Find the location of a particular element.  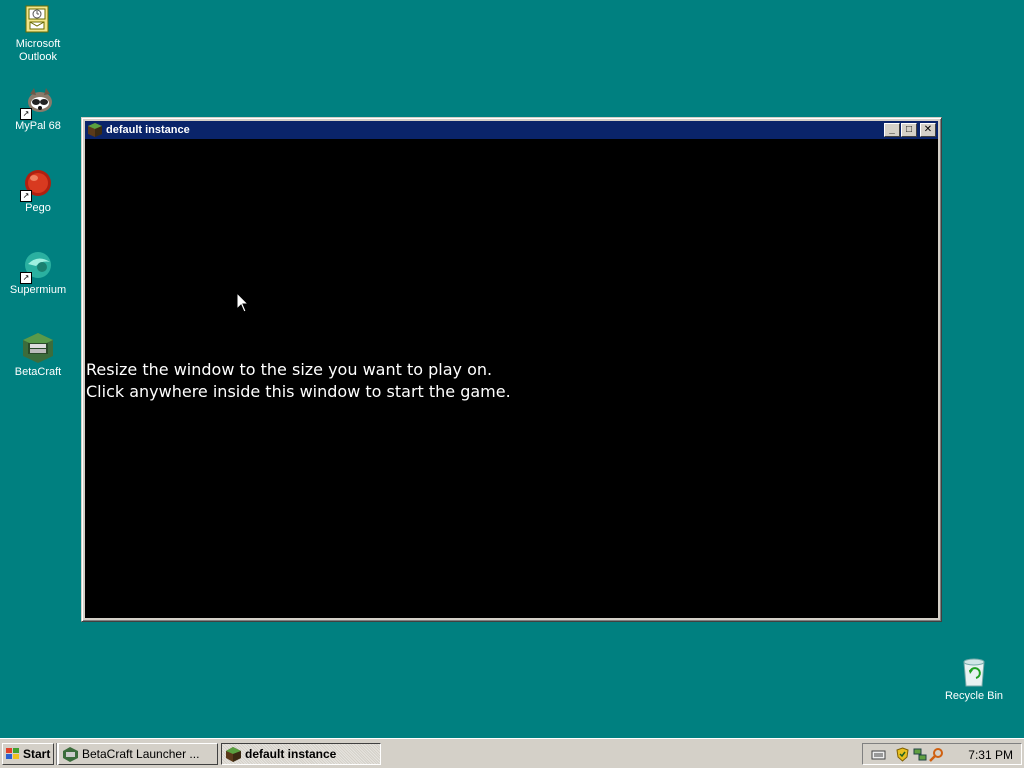

desktop-icon-outlook: Microsoft Outlook is located at coordinates (38, 34).